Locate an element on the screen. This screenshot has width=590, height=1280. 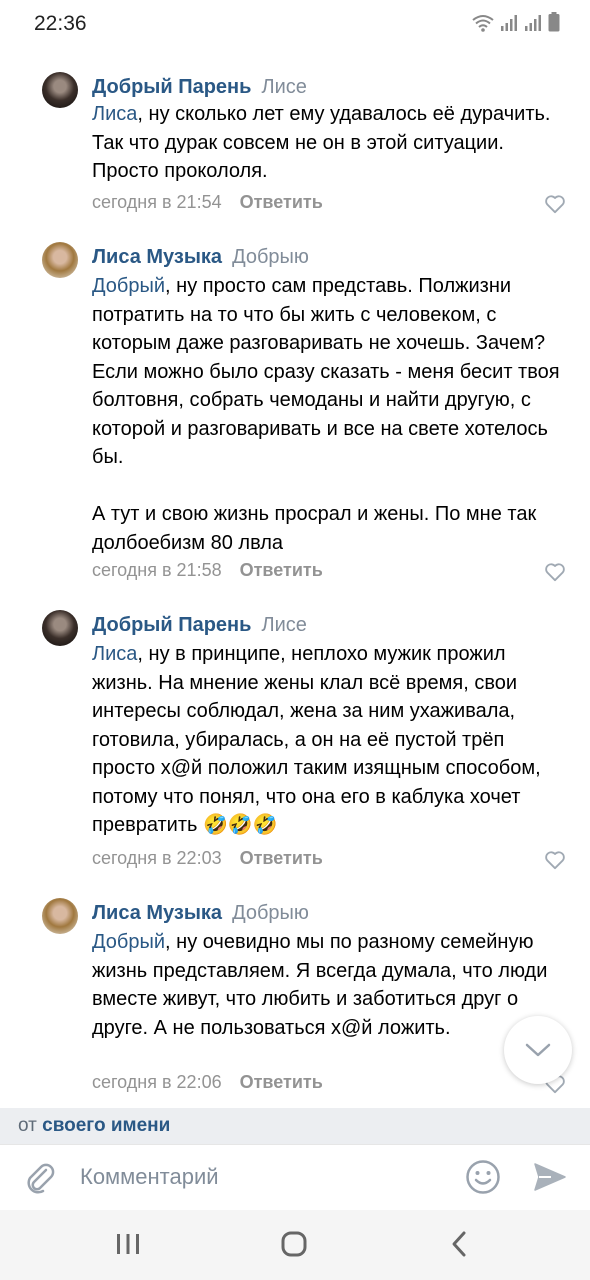
back-icon is located at coordinates (459, 1244).